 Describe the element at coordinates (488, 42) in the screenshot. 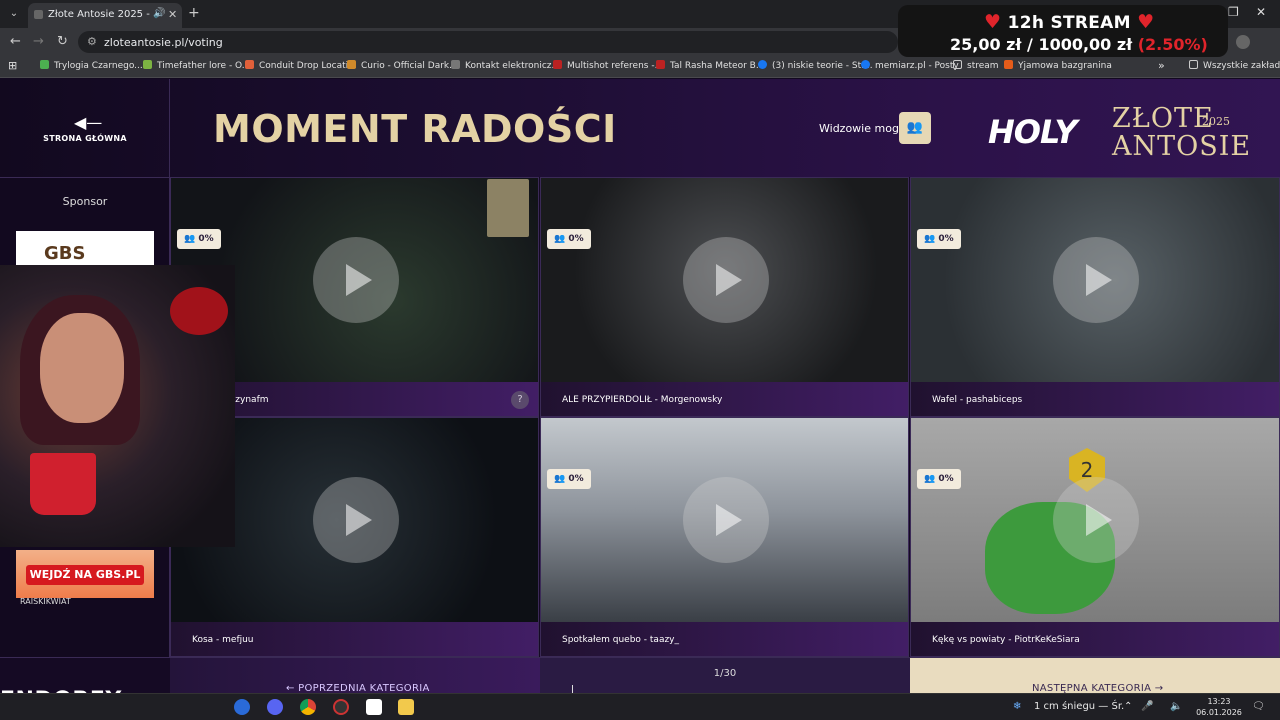

I see `address-bar: ⚙ zloteantosie.pl/voting` at that location.